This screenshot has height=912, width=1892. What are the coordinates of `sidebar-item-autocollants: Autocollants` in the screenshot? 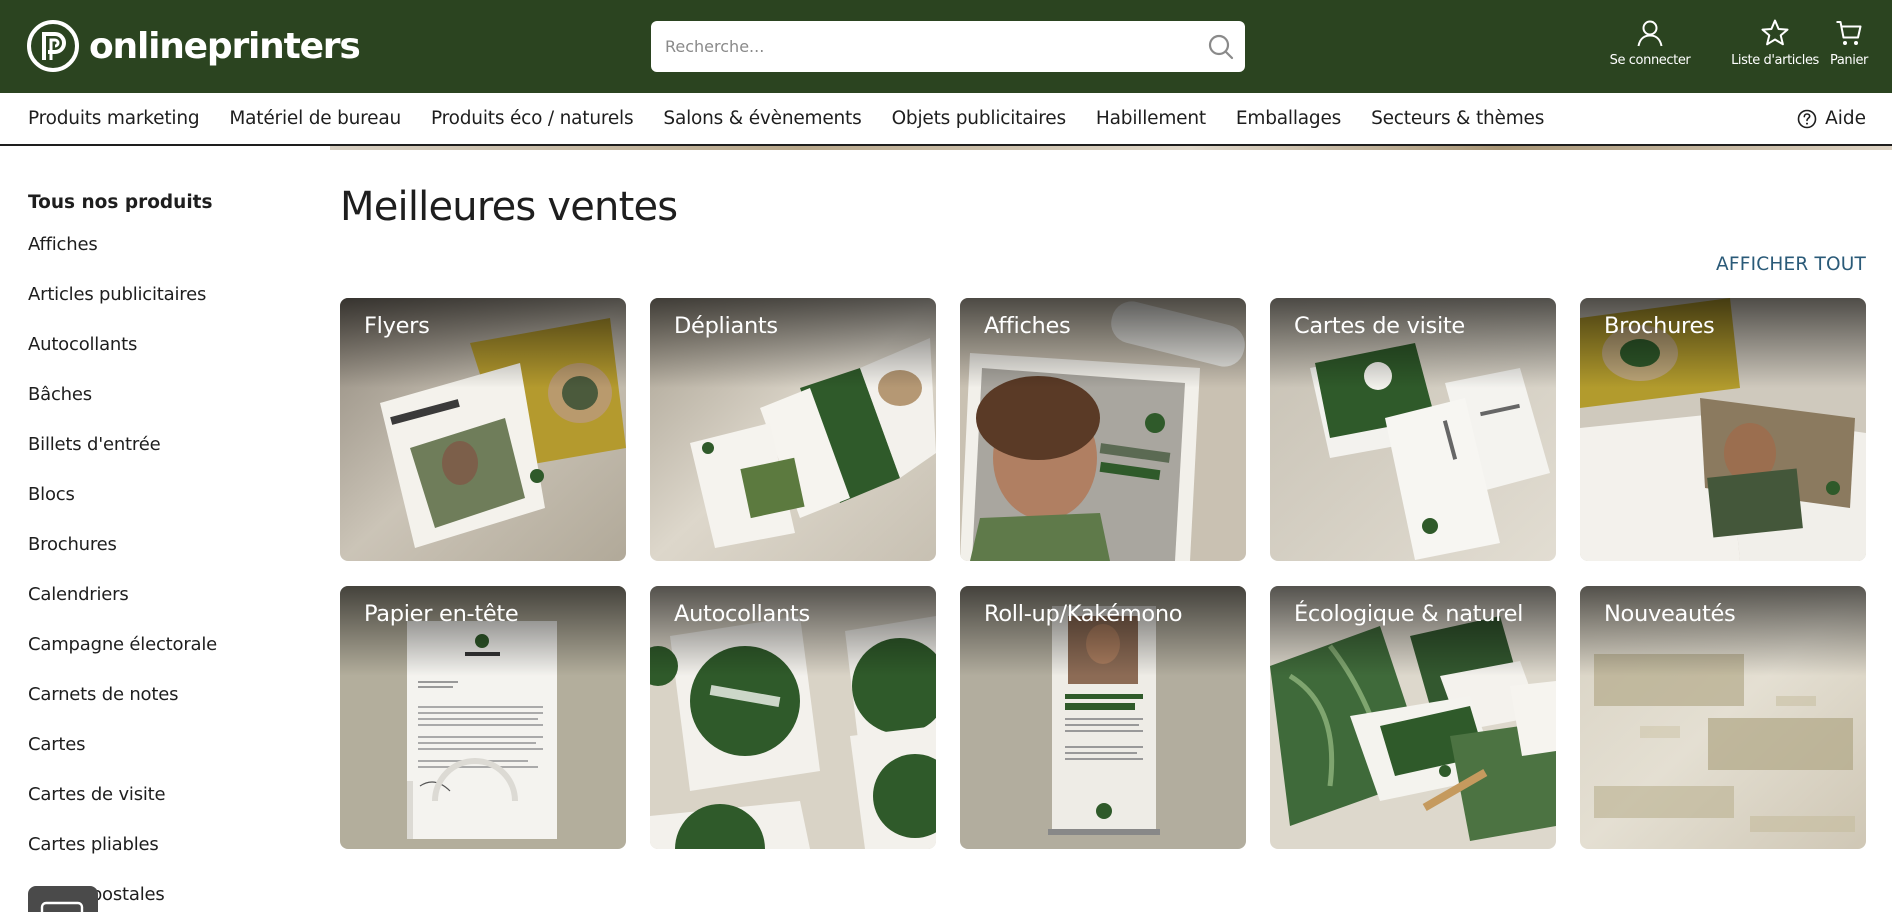 It's located at (158, 359).